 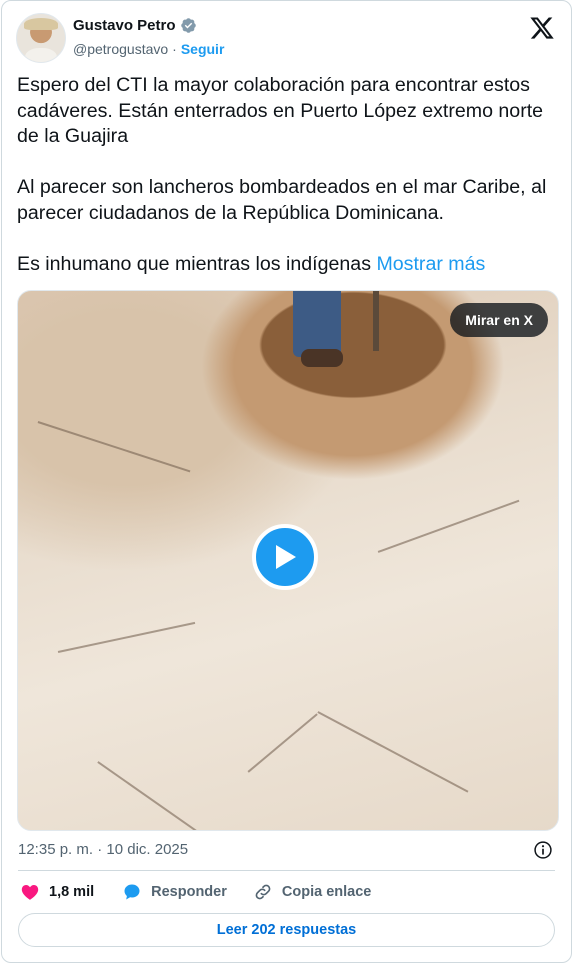 What do you see at coordinates (120, 49) in the screenshot?
I see `author-handle: @petrogustavo` at bounding box center [120, 49].